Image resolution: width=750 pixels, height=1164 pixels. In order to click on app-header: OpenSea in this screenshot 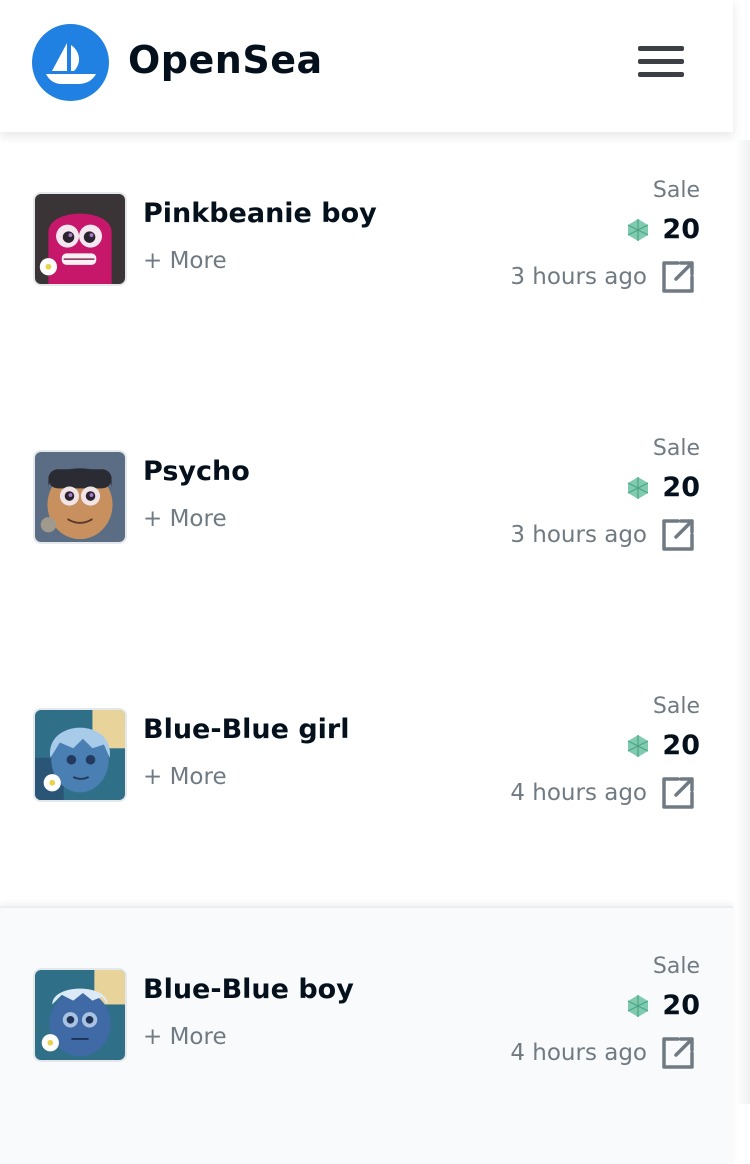, I will do `click(366, 66)`.